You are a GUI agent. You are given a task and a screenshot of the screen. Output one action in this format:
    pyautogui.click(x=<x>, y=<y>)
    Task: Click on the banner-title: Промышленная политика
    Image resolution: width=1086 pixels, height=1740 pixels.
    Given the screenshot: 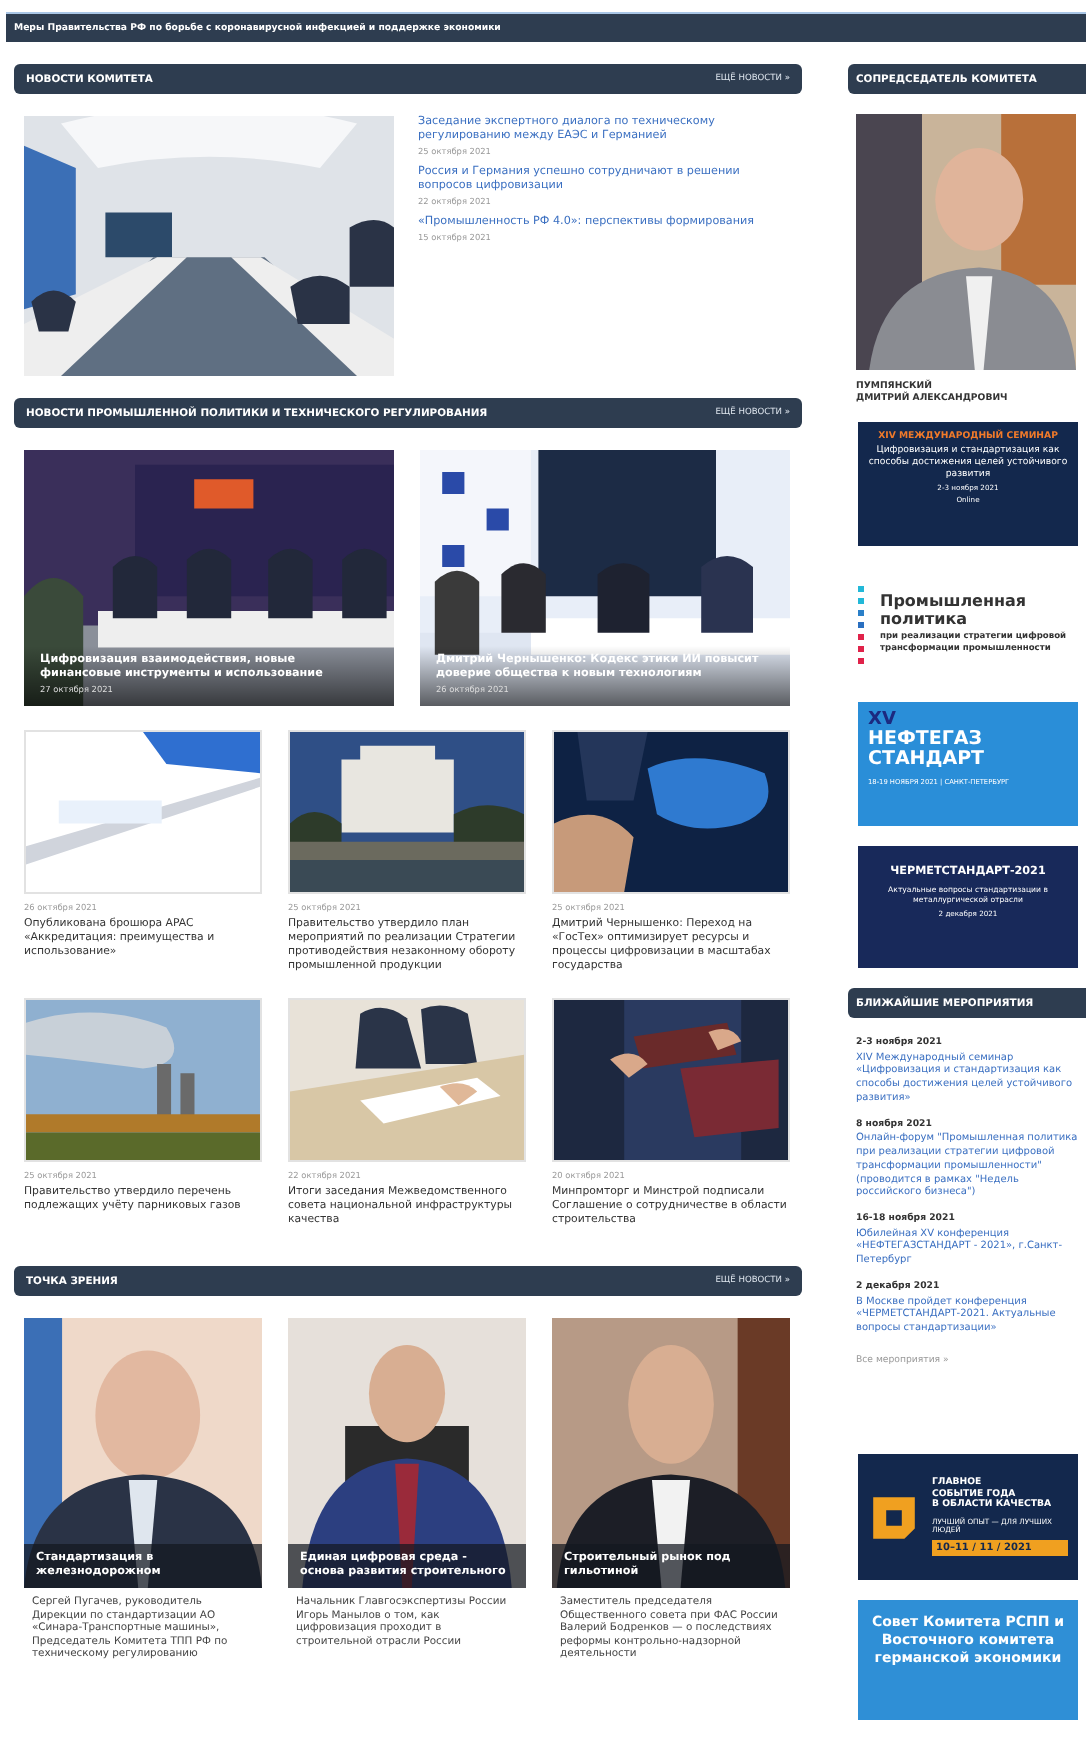 What is the action you would take?
    pyautogui.click(x=954, y=610)
    